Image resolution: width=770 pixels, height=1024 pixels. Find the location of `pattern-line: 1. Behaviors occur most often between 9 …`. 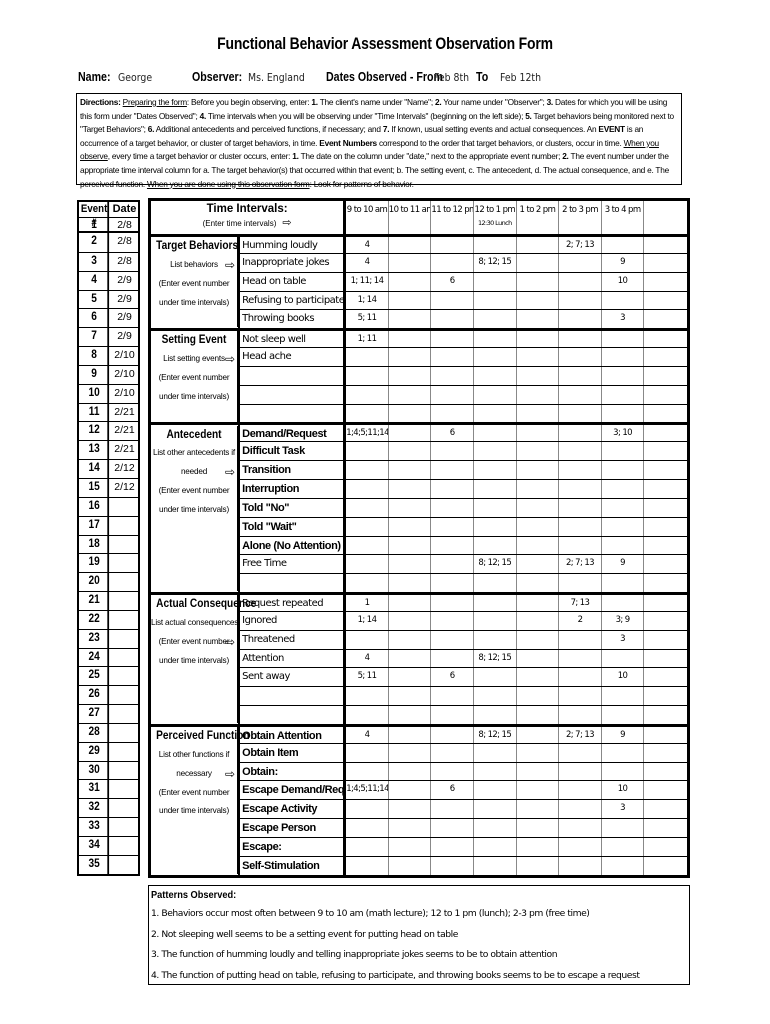

pattern-line: 1. Behaviors occur most often between 9 … is located at coordinates (419, 914).